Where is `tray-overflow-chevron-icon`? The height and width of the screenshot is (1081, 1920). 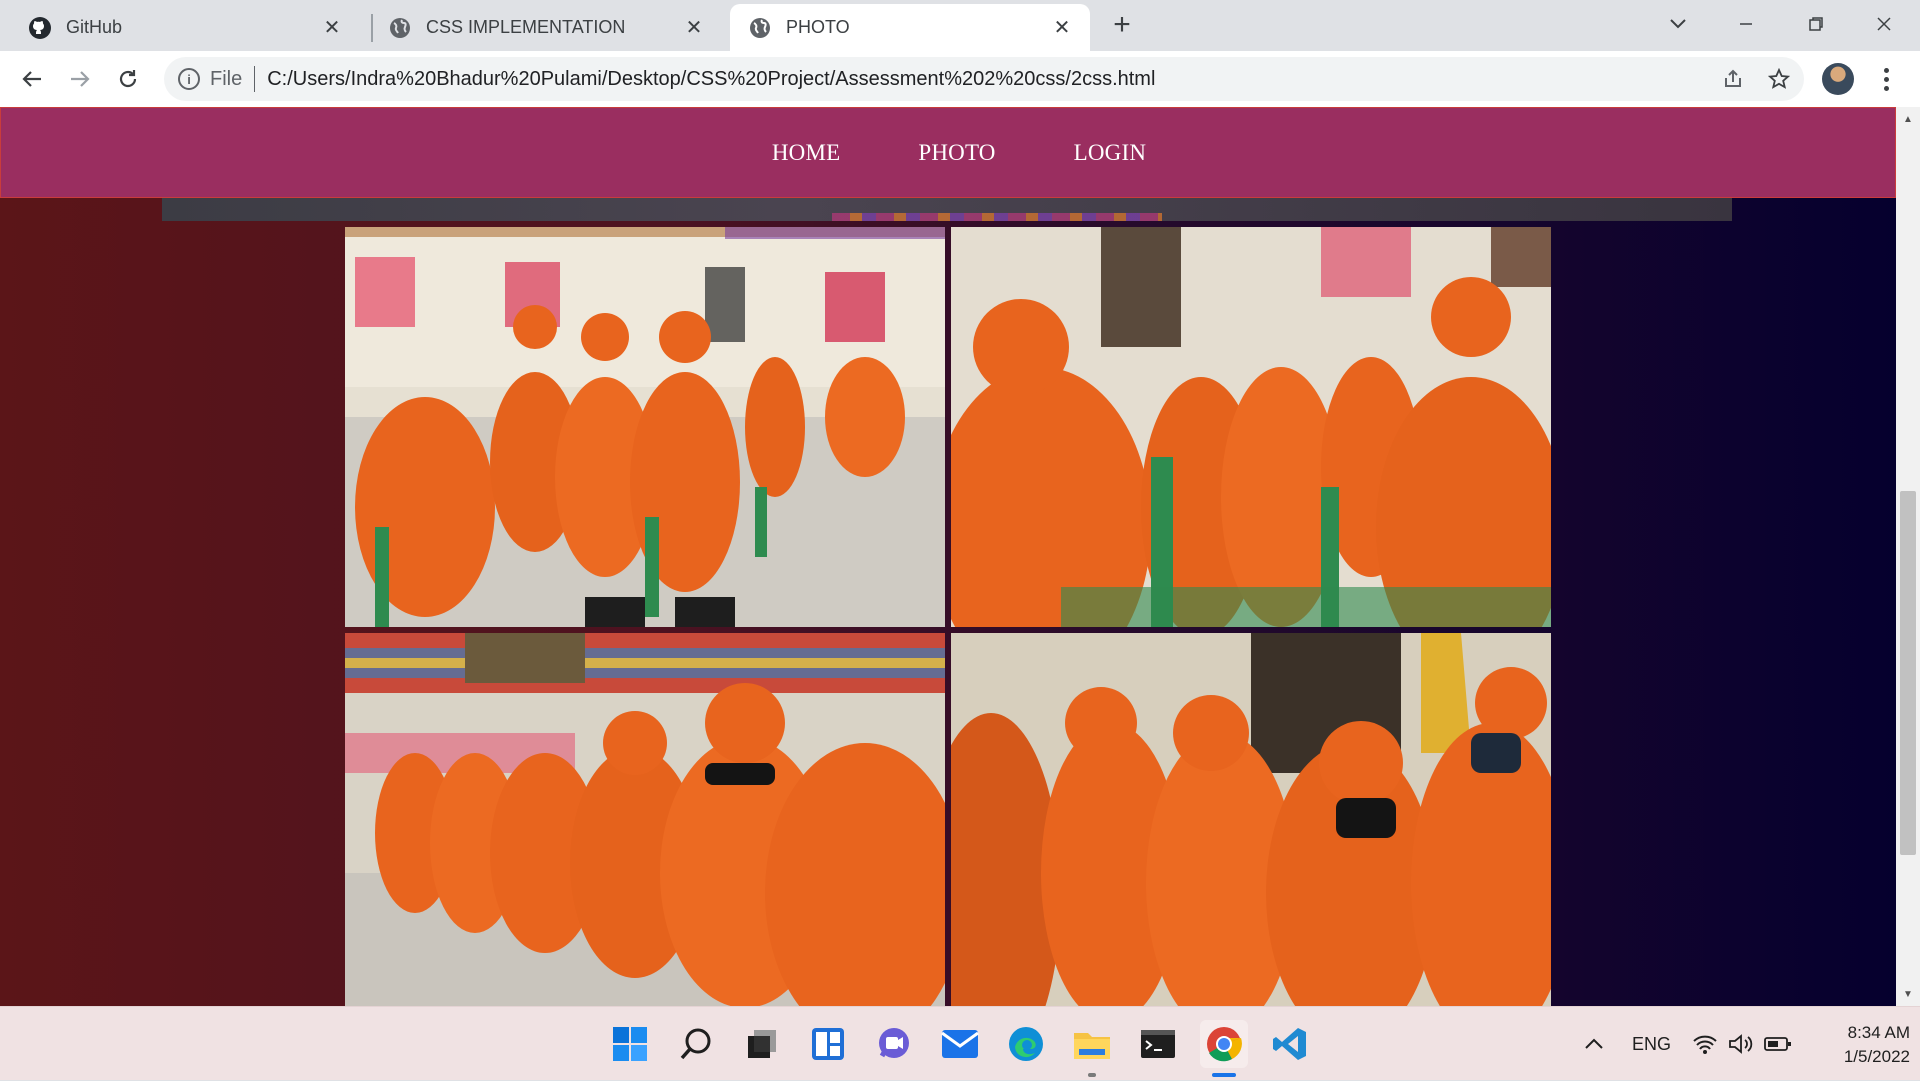
tray-overflow-chevron-icon is located at coordinates (1599, 1044).